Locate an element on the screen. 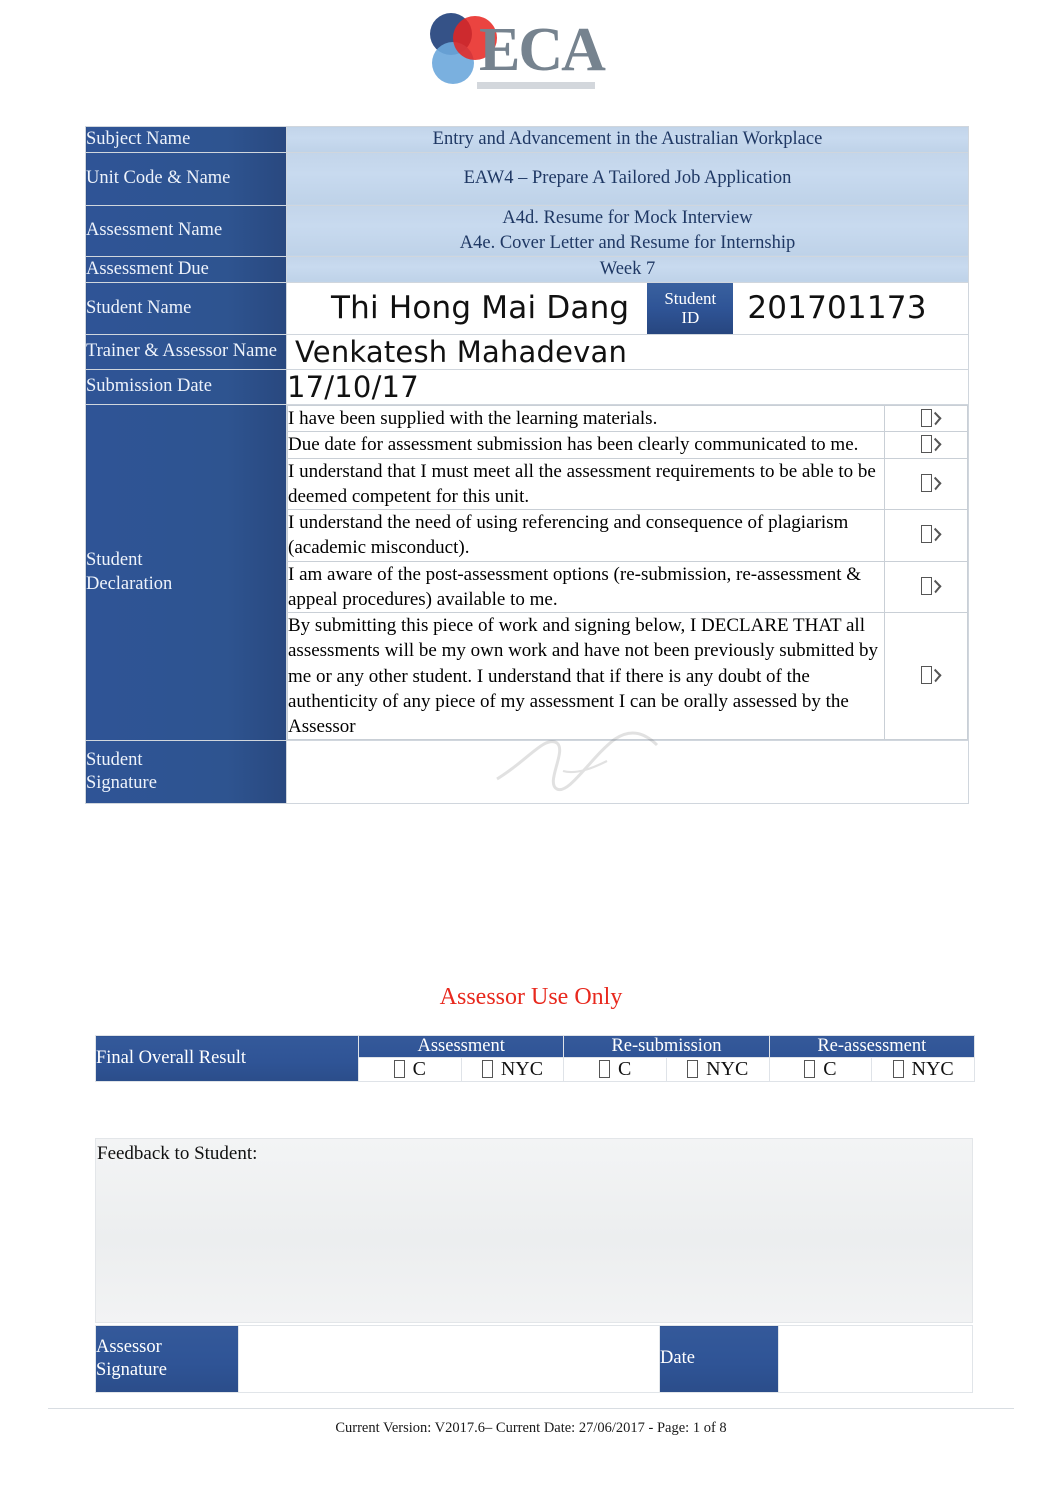  label-feedback-to-student: Feedback to Student: is located at coordinates (177, 1153).